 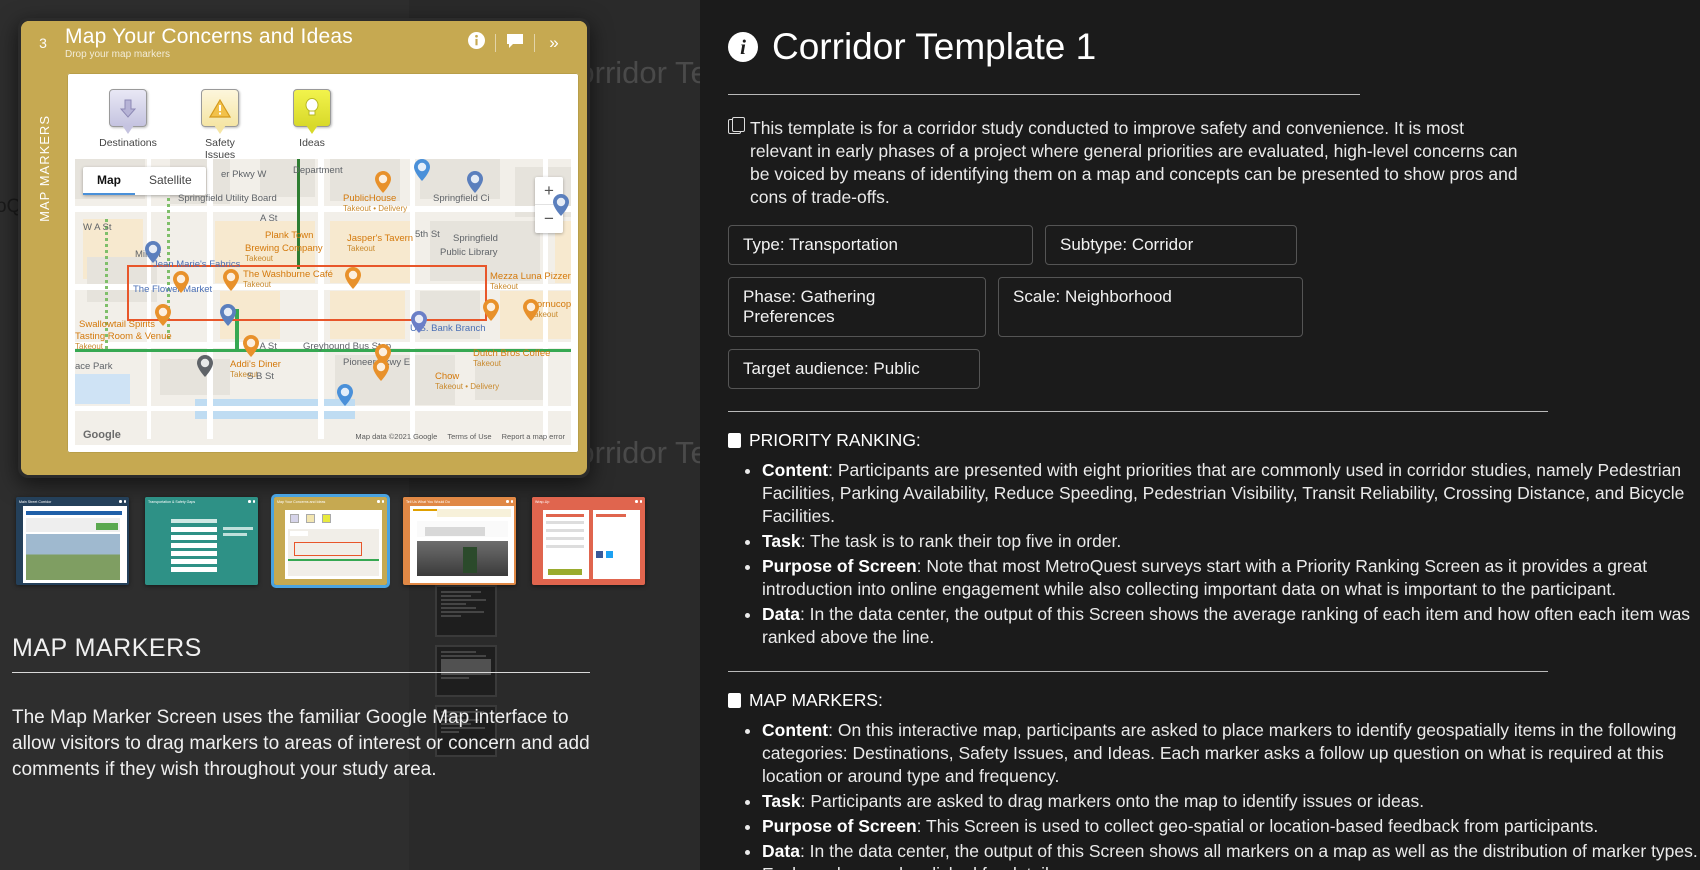 What do you see at coordinates (854, 369) in the screenshot?
I see `attribute-pill: Target audience: Public` at bounding box center [854, 369].